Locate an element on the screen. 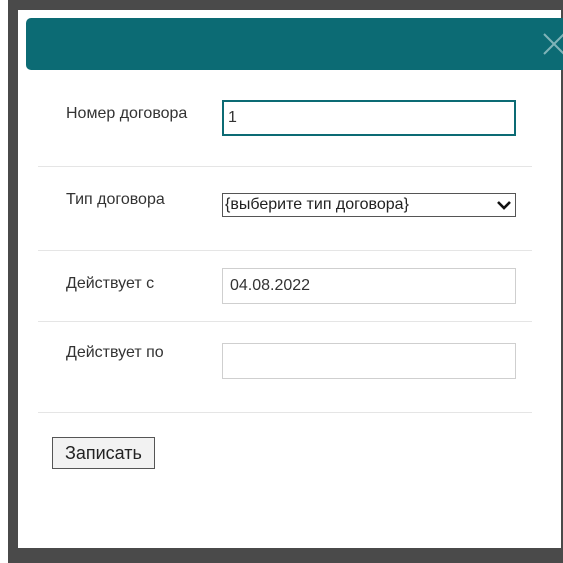 The image size is (563, 563). contract-number-label: Номер договора is located at coordinates (127, 113).